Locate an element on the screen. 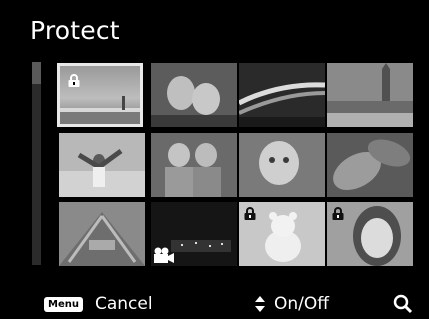 This screenshot has width=429, height=319. thumb-leaves-image is located at coordinates (370, 165).